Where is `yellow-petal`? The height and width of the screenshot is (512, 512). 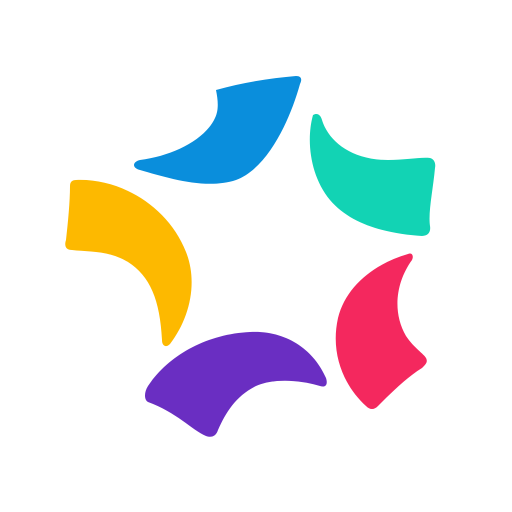 yellow-petal is located at coordinates (128, 263).